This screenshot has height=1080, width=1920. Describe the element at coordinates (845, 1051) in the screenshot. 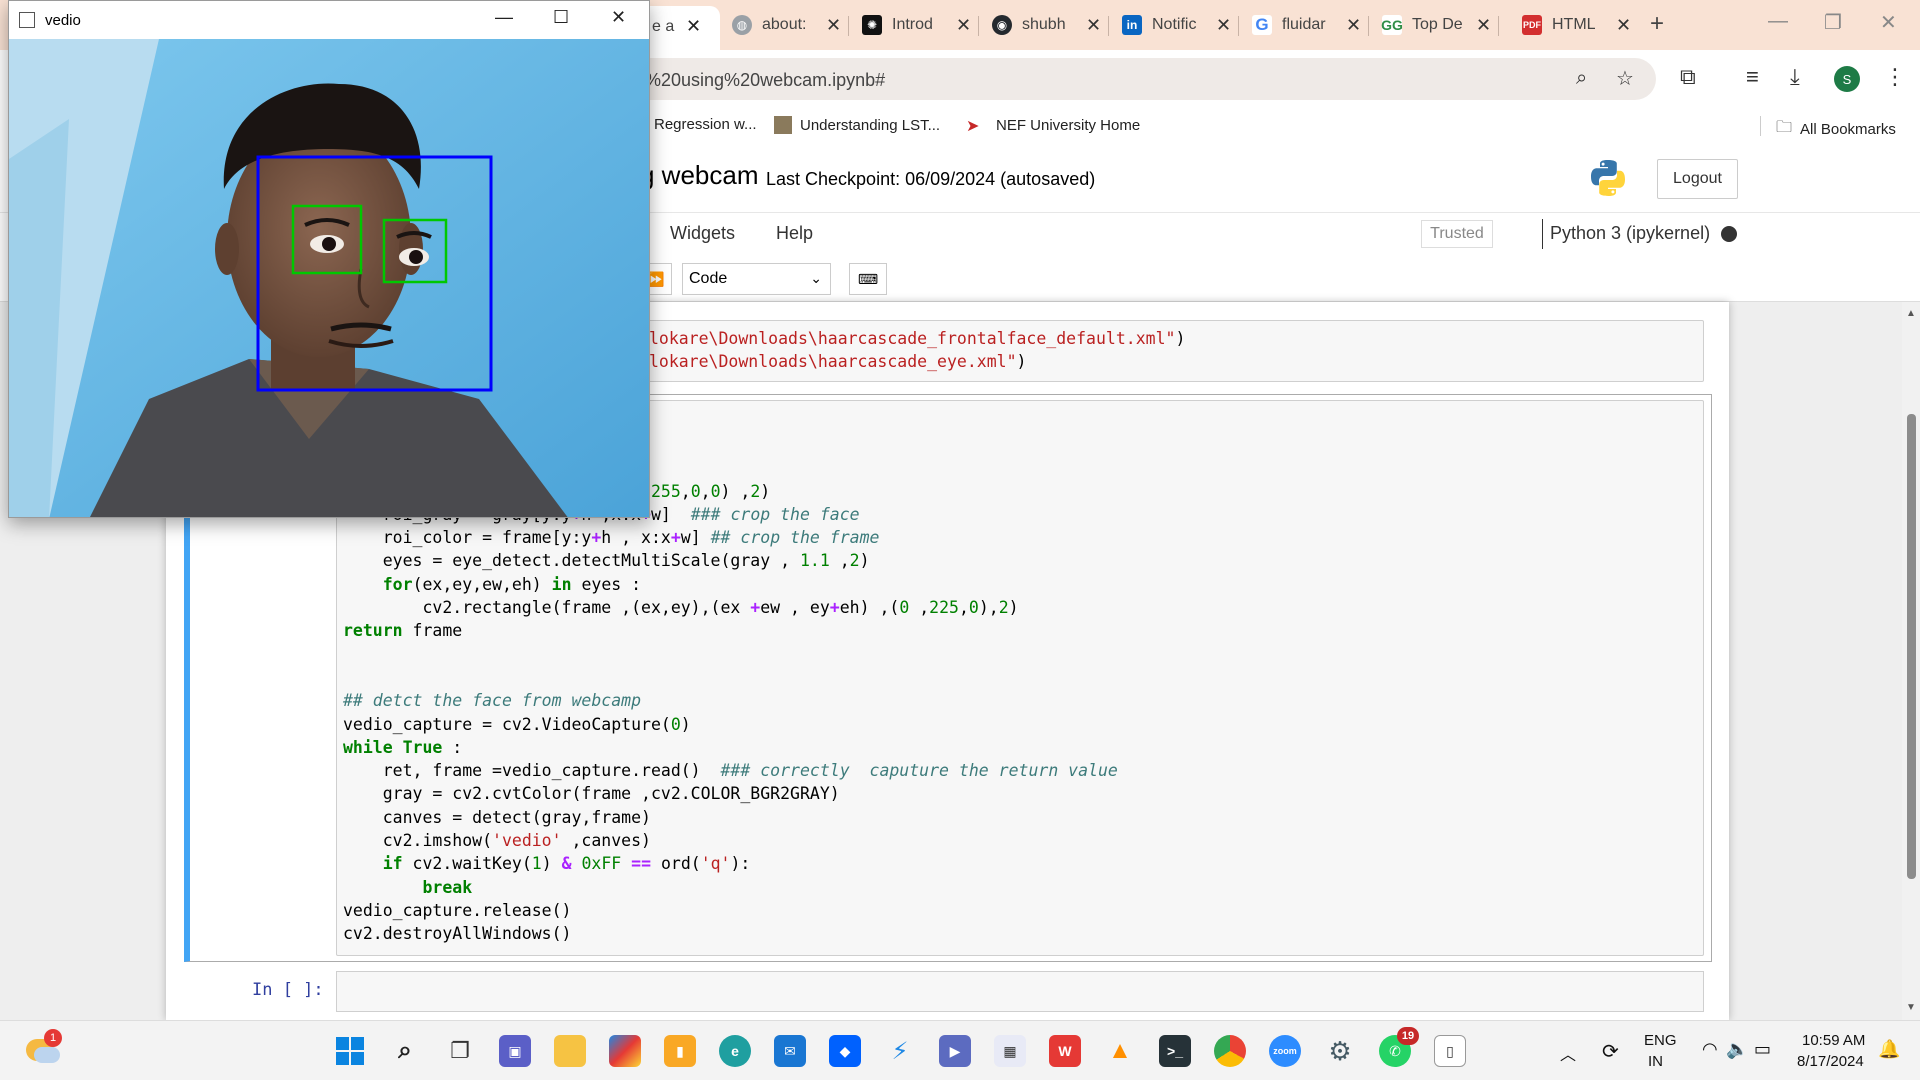

I see `dropbox-icon: ◆` at that location.